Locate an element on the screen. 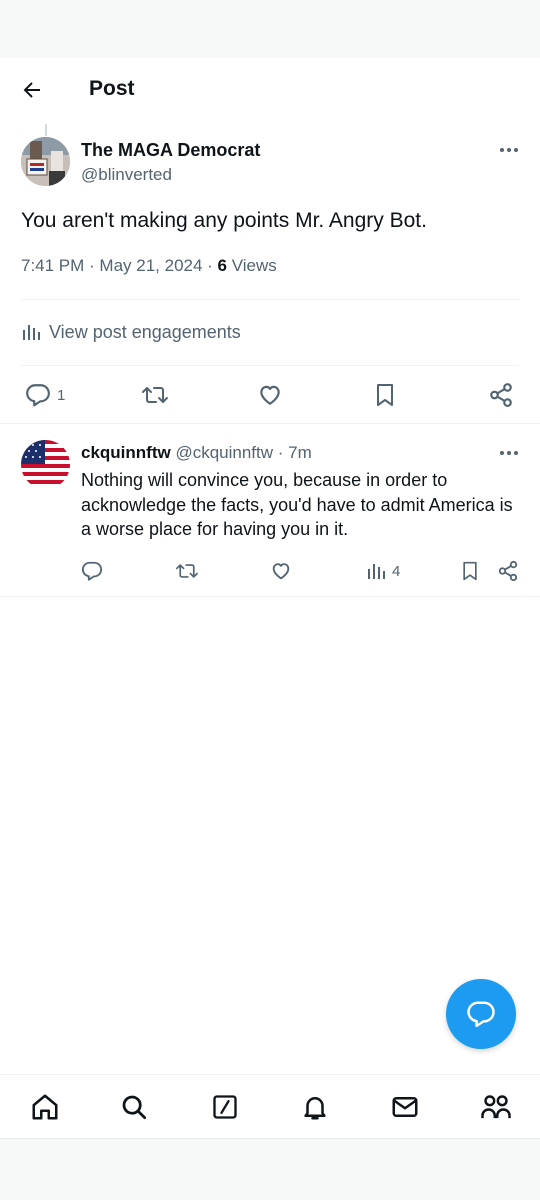 The image size is (540, 1200). reply-action-bar: 4 is located at coordinates (270, 570).